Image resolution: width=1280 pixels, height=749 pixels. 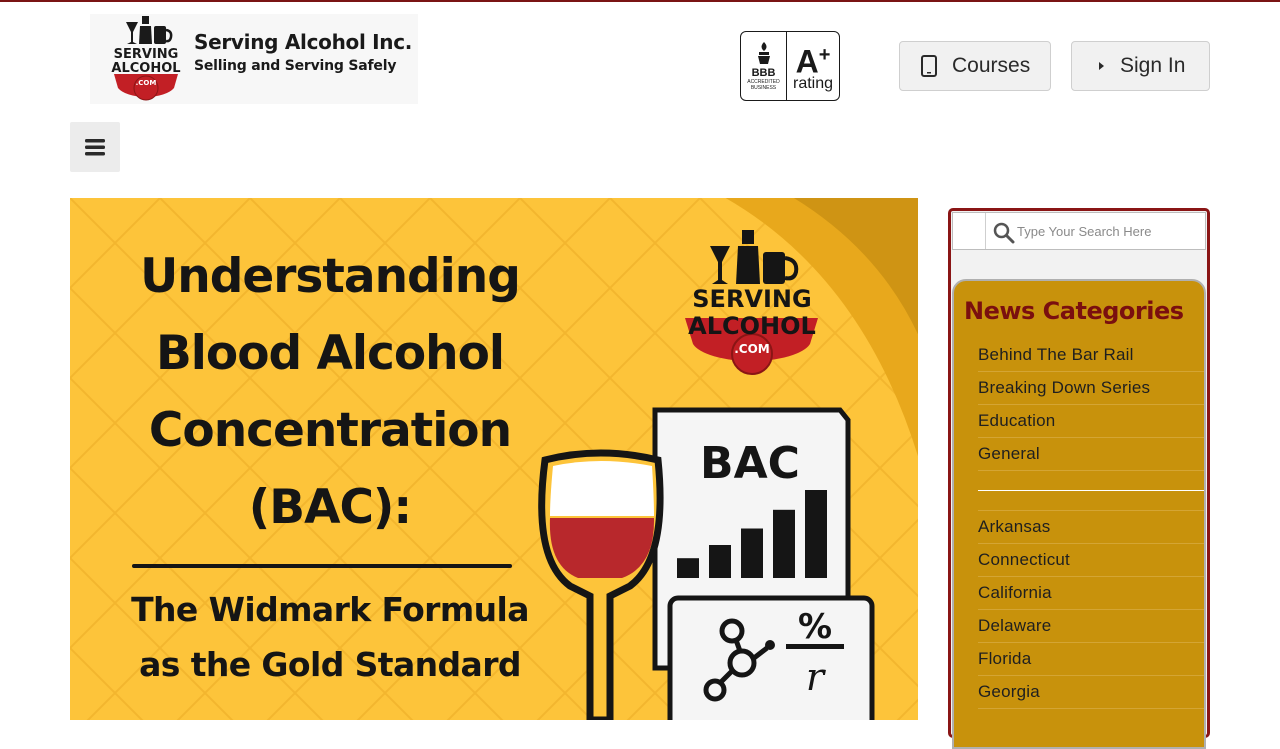 I want to click on hero-logo-line2: ALCOHOL, so click(x=752, y=326).